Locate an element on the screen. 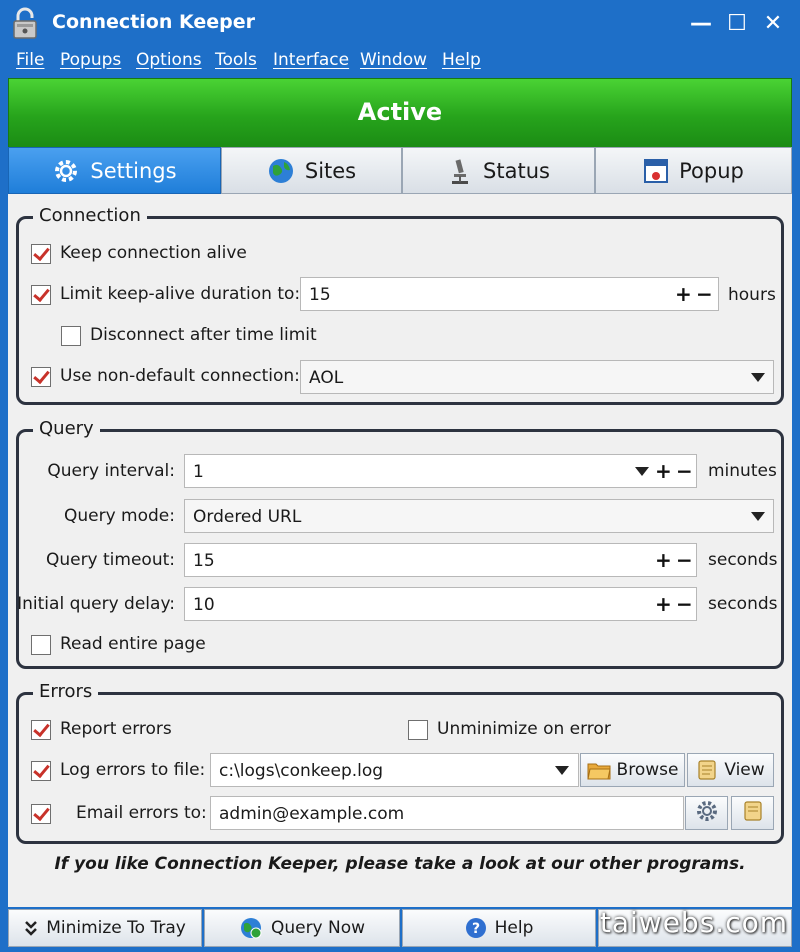 The height and width of the screenshot is (952, 800). query-mode-value: Ordered URL is located at coordinates (247, 517).